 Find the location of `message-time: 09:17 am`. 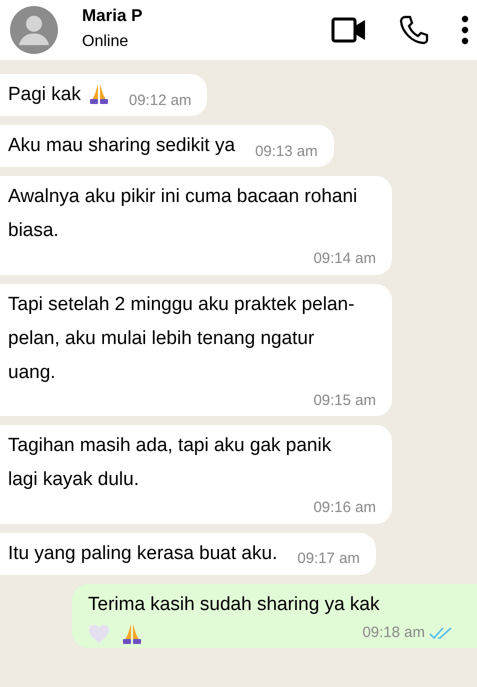

message-time: 09:17 am is located at coordinates (328, 559).